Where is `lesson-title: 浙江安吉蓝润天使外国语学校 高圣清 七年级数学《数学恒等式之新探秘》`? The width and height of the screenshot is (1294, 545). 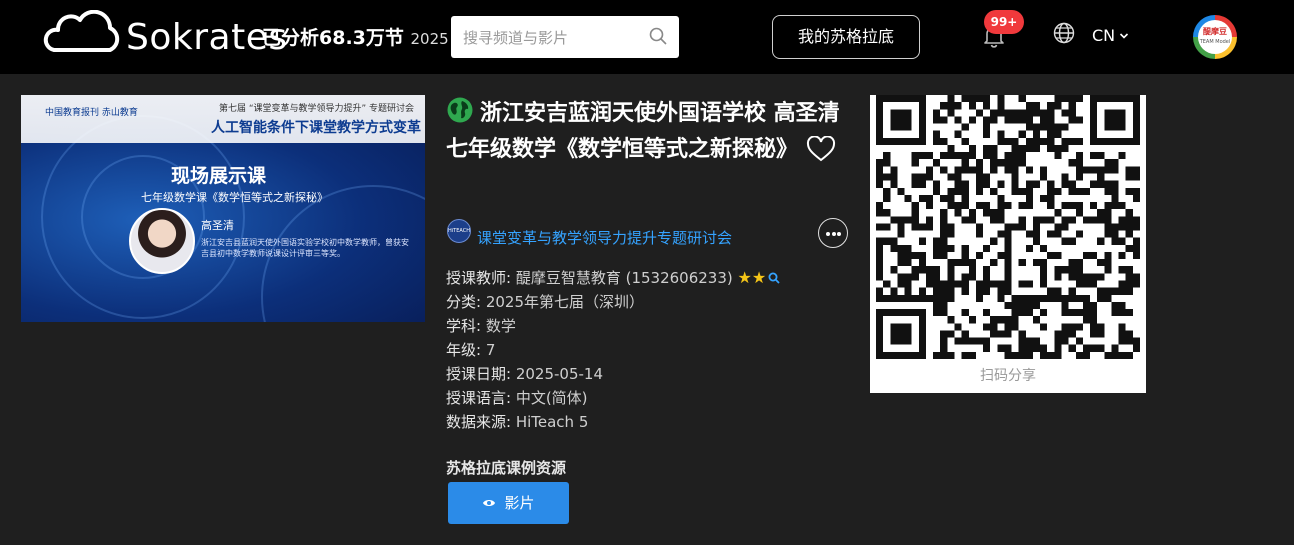
lesson-title: 浙江安吉蓝润天使外国语学校 高圣清 七年级数学《数学恒等式之新探秘》 is located at coordinates (648, 132).